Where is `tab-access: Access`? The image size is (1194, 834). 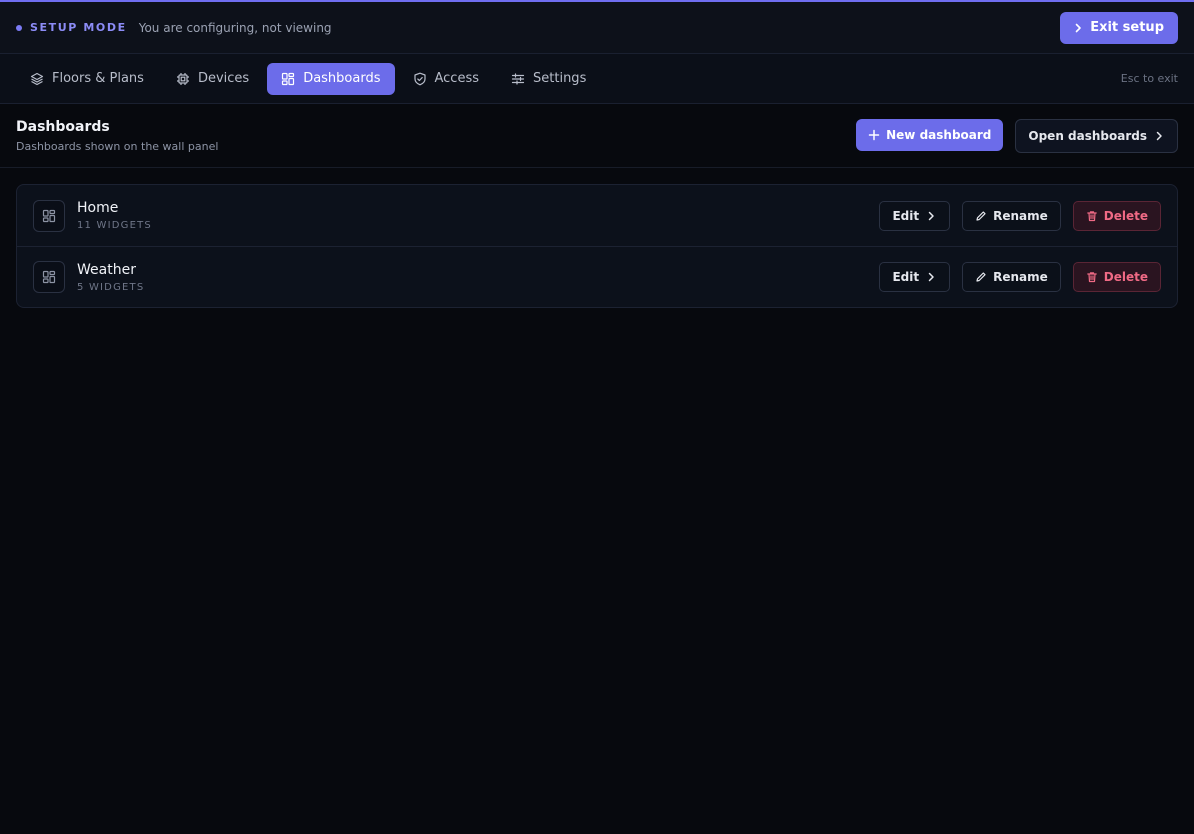 tab-access: Access is located at coordinates (446, 79).